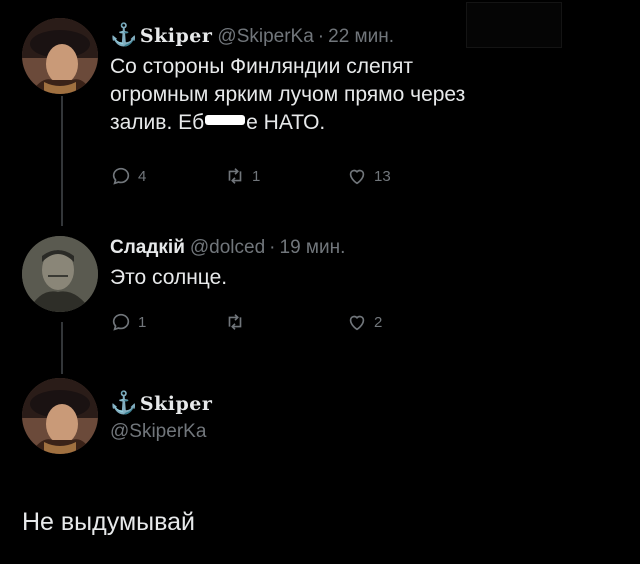 Image resolution: width=640 pixels, height=564 pixels. I want to click on timestamp: 22 мин., so click(361, 37).